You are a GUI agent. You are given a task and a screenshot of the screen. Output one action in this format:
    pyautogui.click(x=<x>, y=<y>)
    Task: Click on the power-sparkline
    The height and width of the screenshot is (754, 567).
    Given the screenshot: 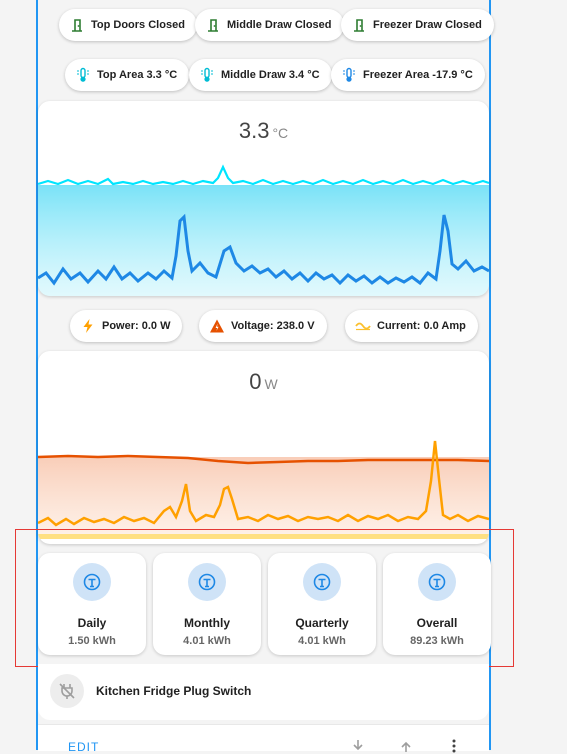 What is the action you would take?
    pyautogui.click(x=263, y=489)
    